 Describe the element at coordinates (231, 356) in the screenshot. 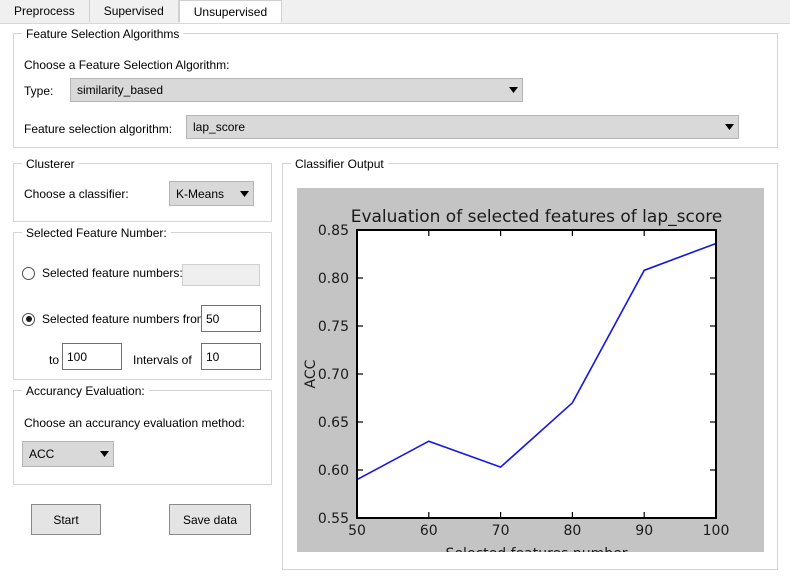

I see `range-interval-input` at that location.